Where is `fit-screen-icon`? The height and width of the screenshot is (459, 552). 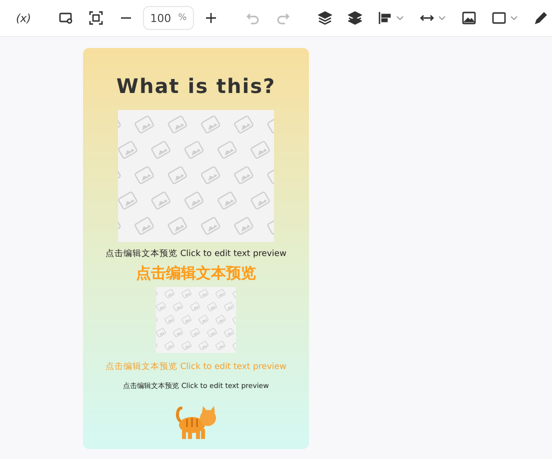 fit-screen-icon is located at coordinates (96, 18).